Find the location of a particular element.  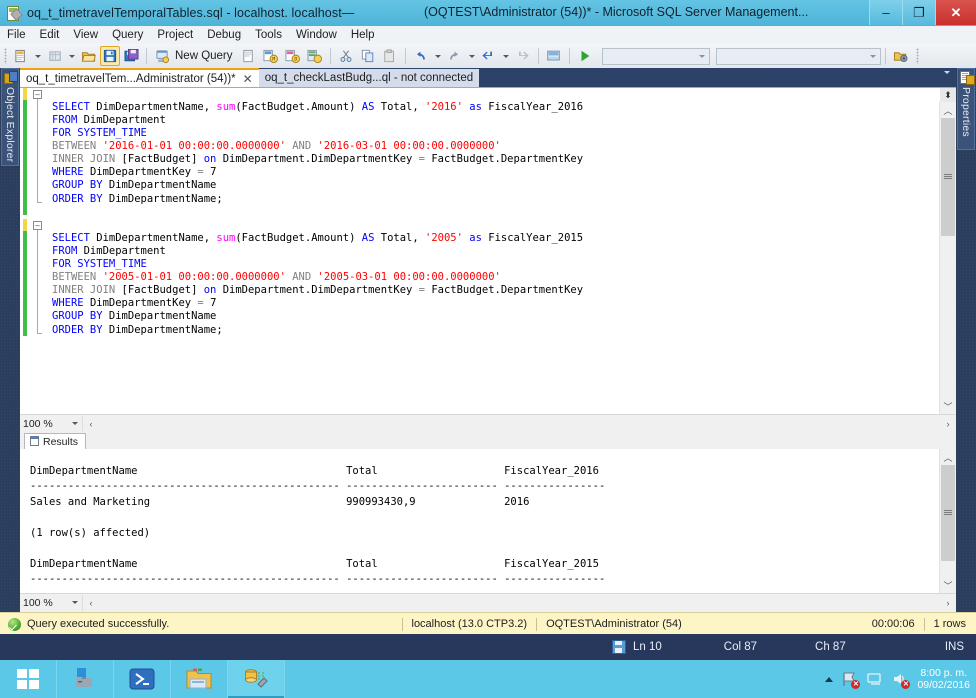

clock: 8:00 p. m. 09/02/2016 is located at coordinates (943, 679).